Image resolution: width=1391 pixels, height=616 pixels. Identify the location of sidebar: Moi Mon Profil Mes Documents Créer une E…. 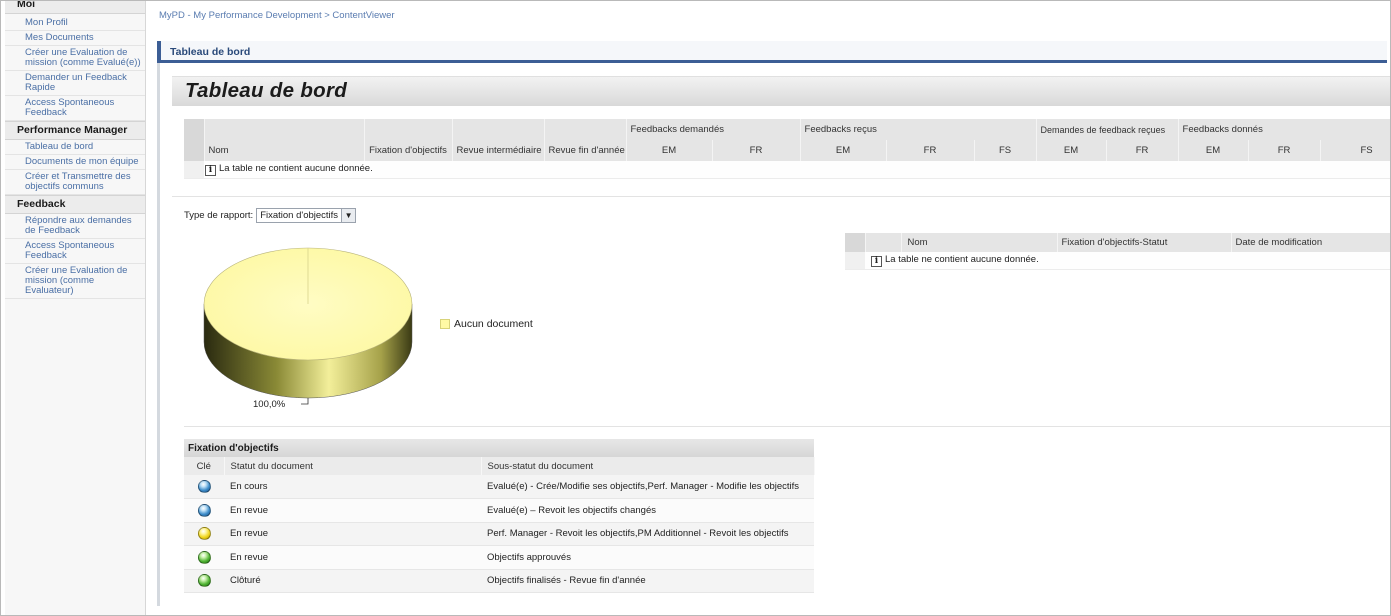
(75, 308).